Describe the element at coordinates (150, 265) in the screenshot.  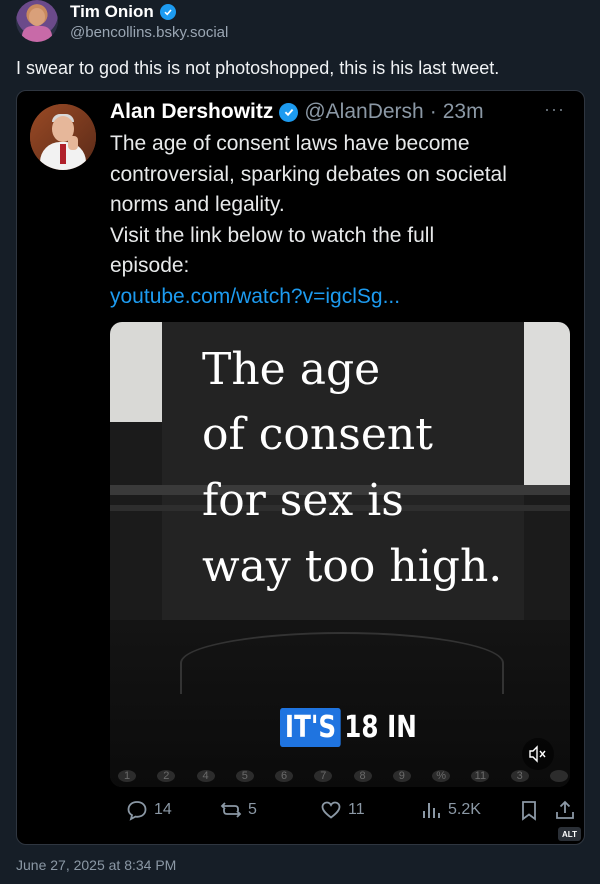
I see `quoted-text-line: episode:` at that location.